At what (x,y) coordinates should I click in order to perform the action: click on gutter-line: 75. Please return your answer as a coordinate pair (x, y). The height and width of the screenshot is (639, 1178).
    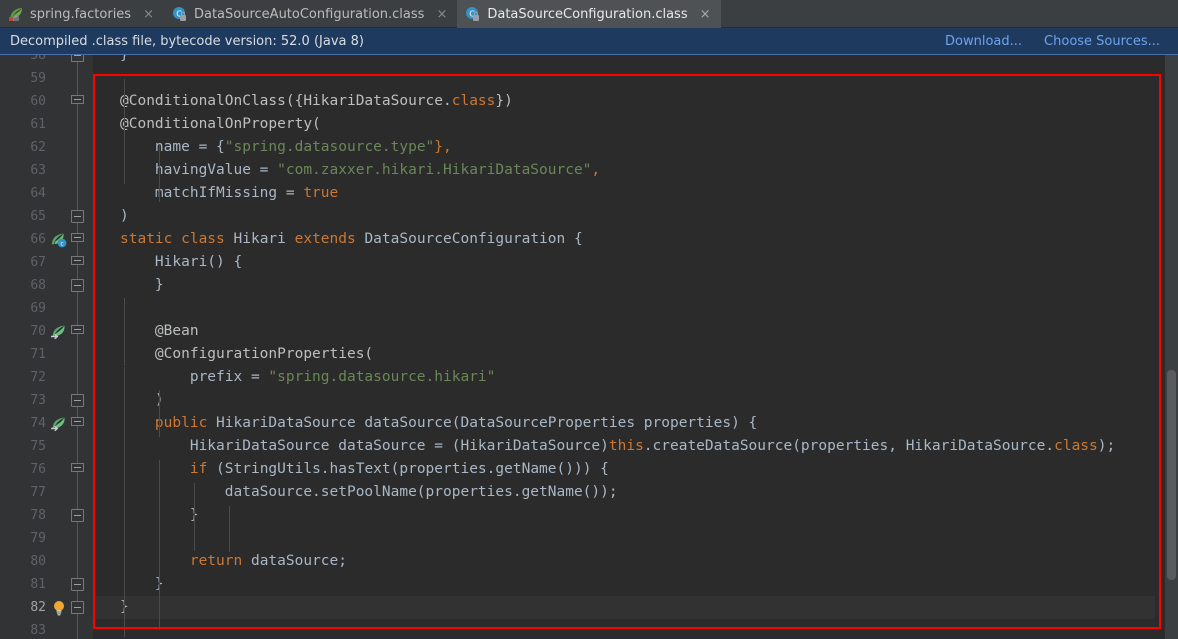
    Looking at the image, I should click on (46, 446).